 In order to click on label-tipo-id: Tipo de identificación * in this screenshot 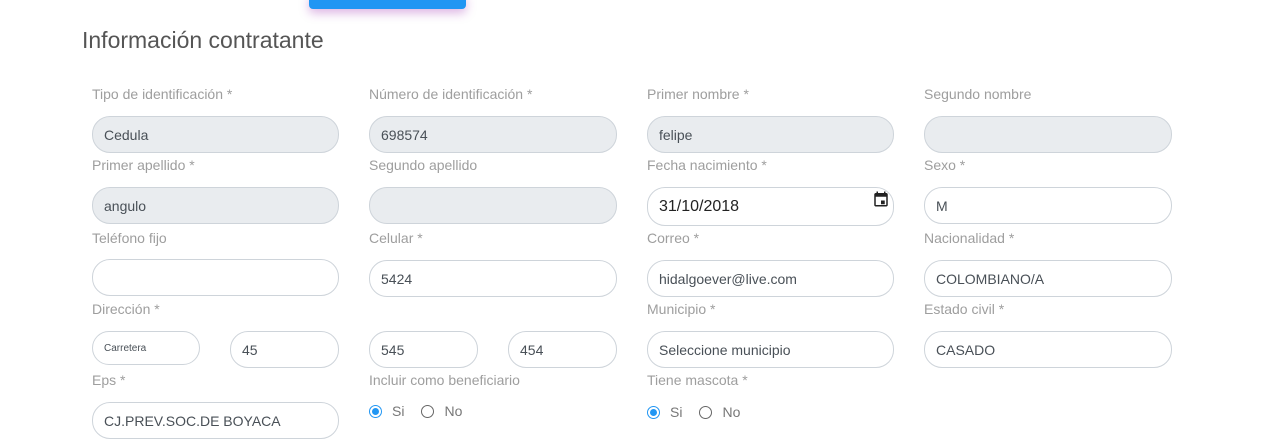, I will do `click(162, 94)`.